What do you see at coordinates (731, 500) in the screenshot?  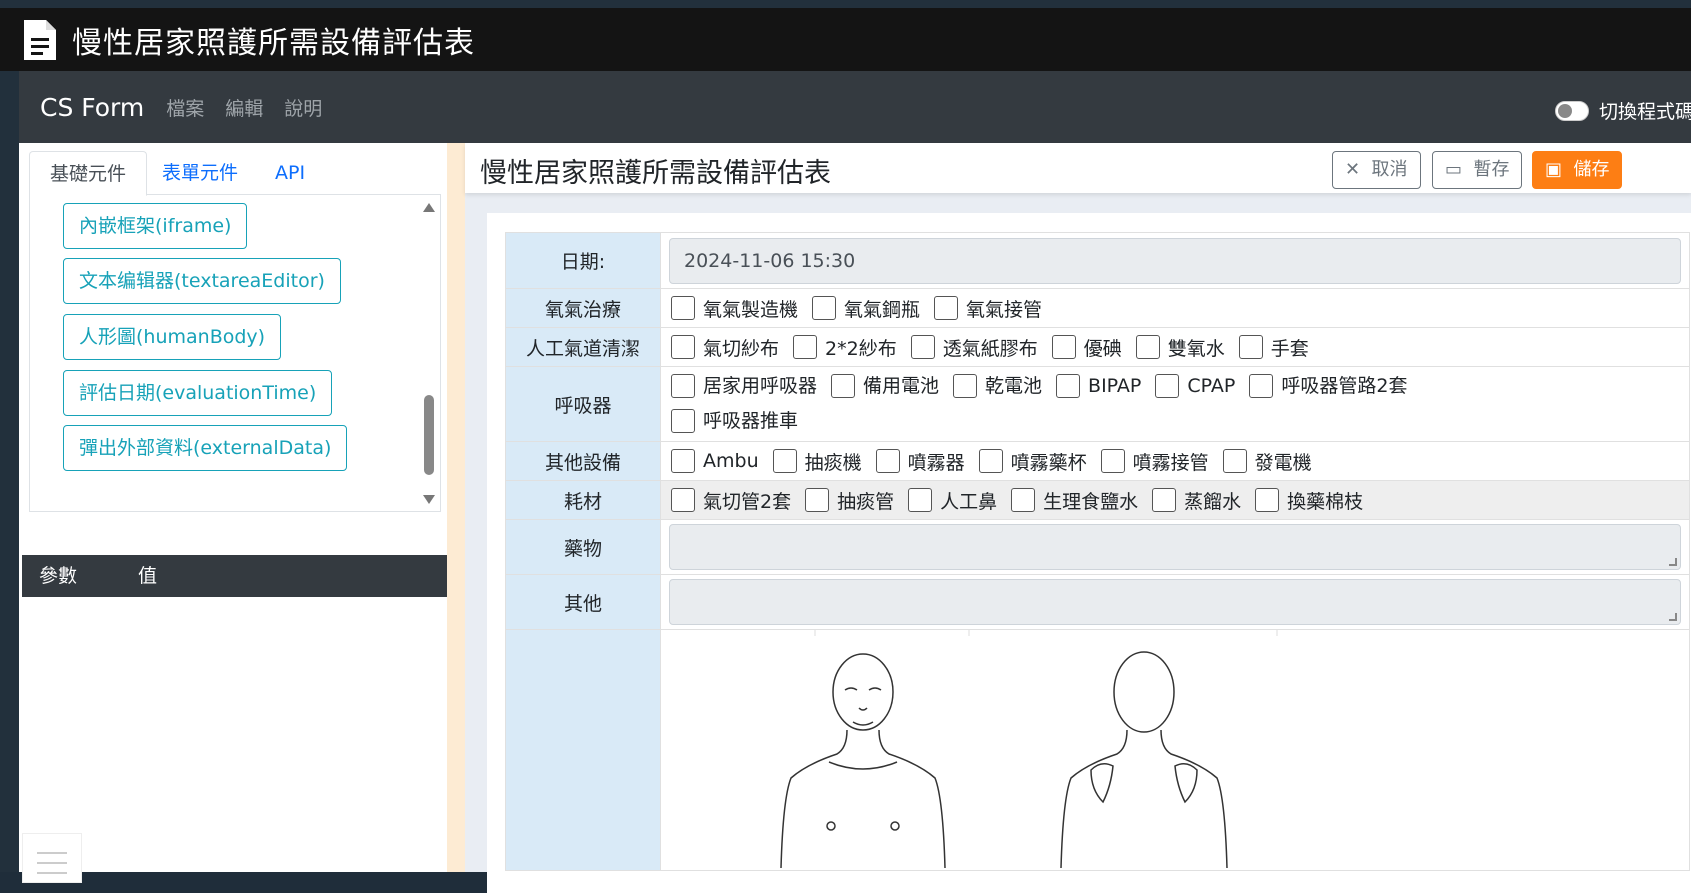 I see `checkbox-option: 氣切管2套` at bounding box center [731, 500].